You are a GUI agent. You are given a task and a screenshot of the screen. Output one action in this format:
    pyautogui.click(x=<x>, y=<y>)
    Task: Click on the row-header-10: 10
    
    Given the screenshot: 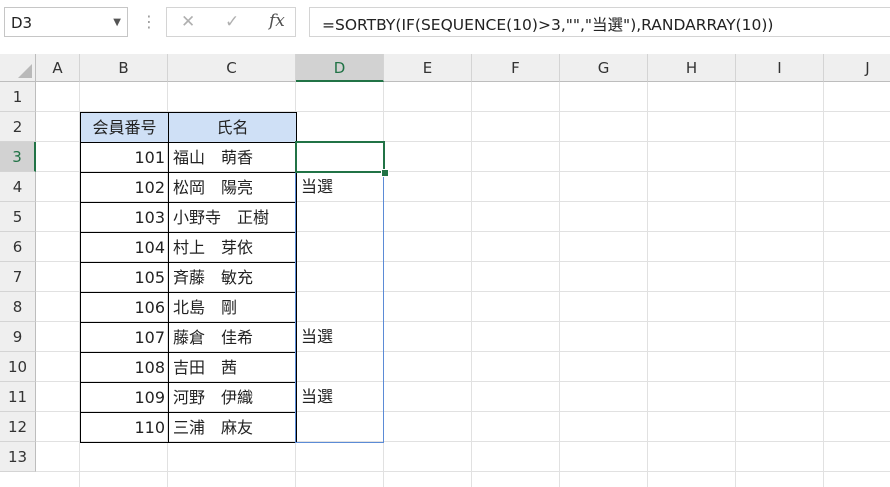 What is the action you would take?
    pyautogui.click(x=18, y=367)
    